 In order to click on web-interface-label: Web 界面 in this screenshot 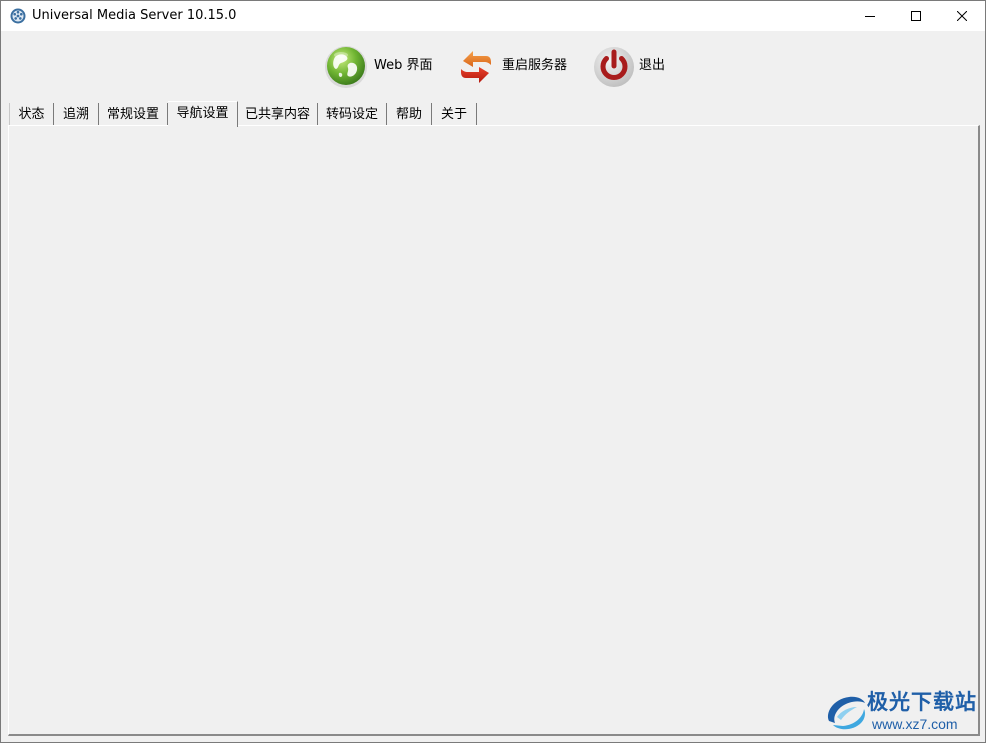, I will do `click(403, 65)`.